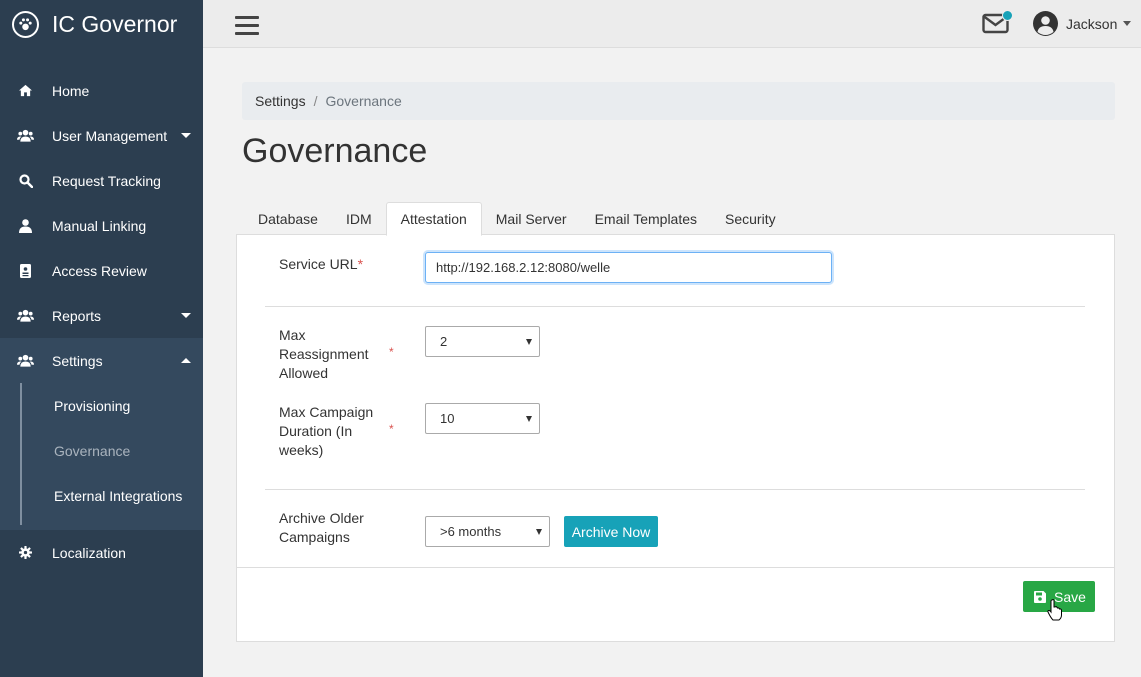 Image resolution: width=1141 pixels, height=677 pixels. Describe the element at coordinates (89, 552) in the screenshot. I see `sidebar-item-label: Localization` at that location.